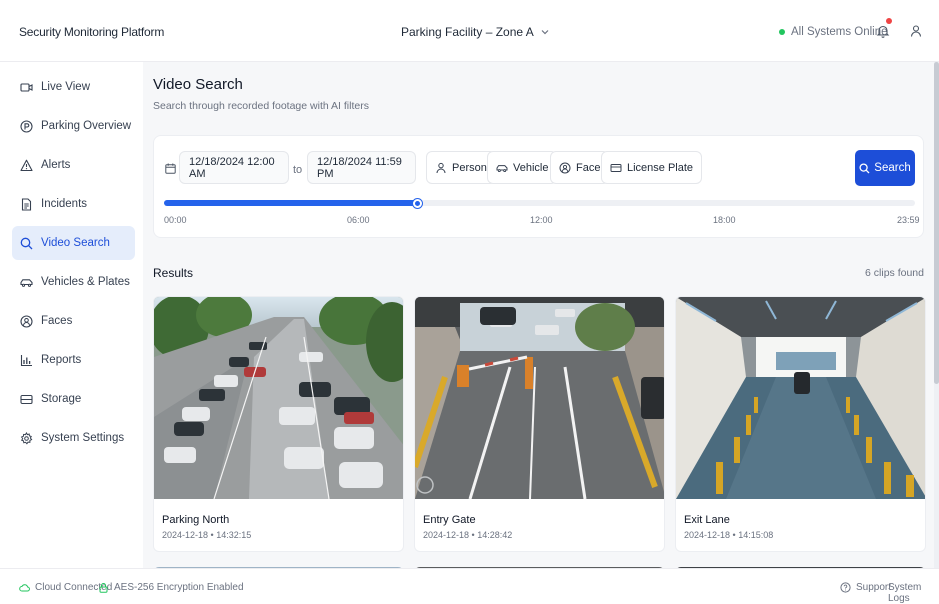 This screenshot has height=604, width=939. What do you see at coordinates (441, 167) in the screenshot?
I see `person-icon` at bounding box center [441, 167].